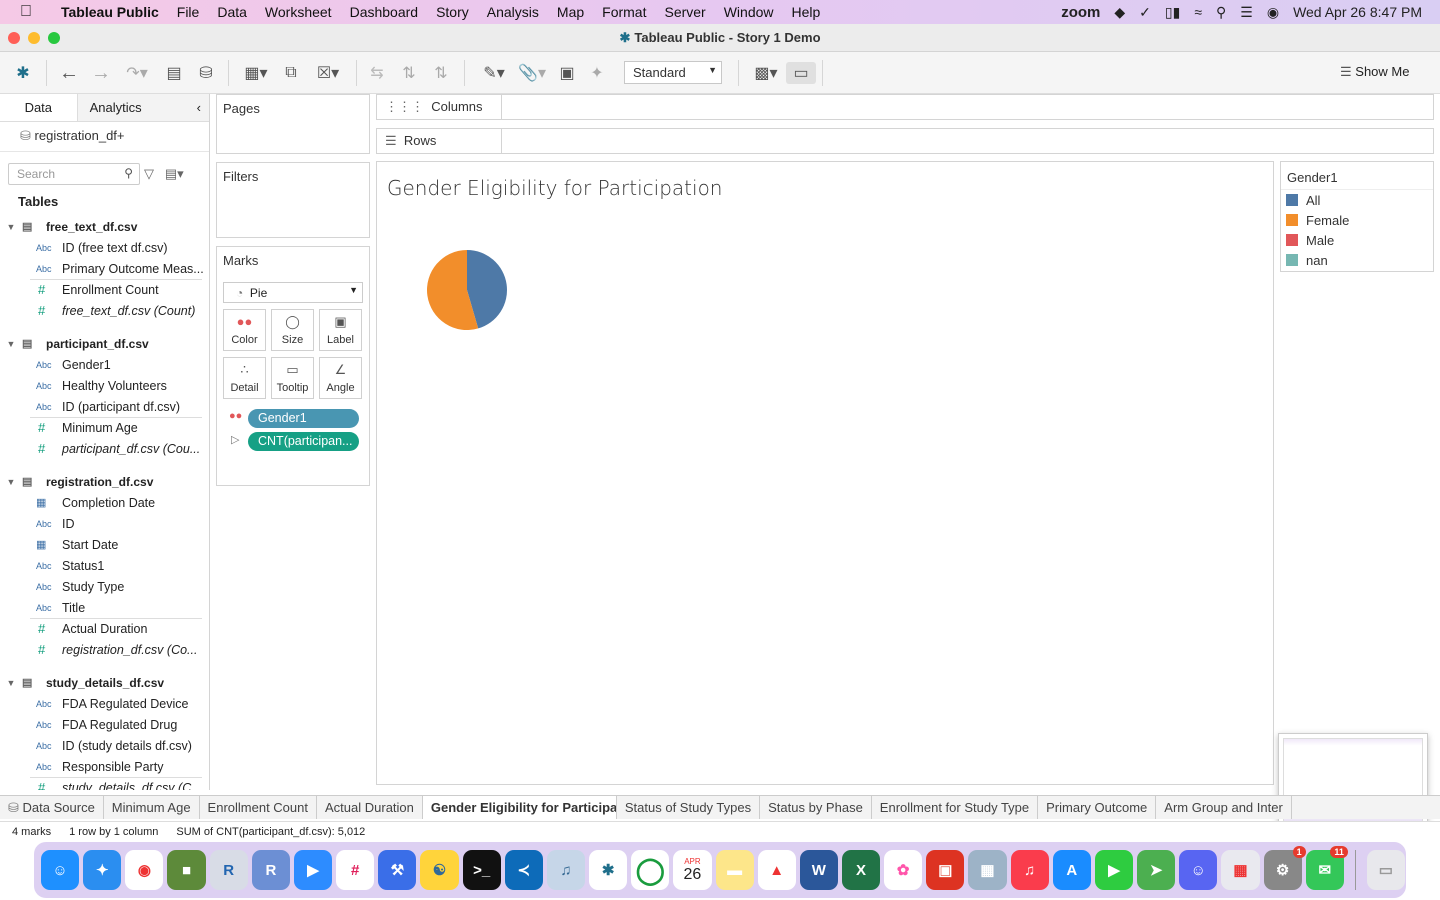 The image size is (1440, 900). I want to click on xcode-icon: ⚒, so click(397, 870).